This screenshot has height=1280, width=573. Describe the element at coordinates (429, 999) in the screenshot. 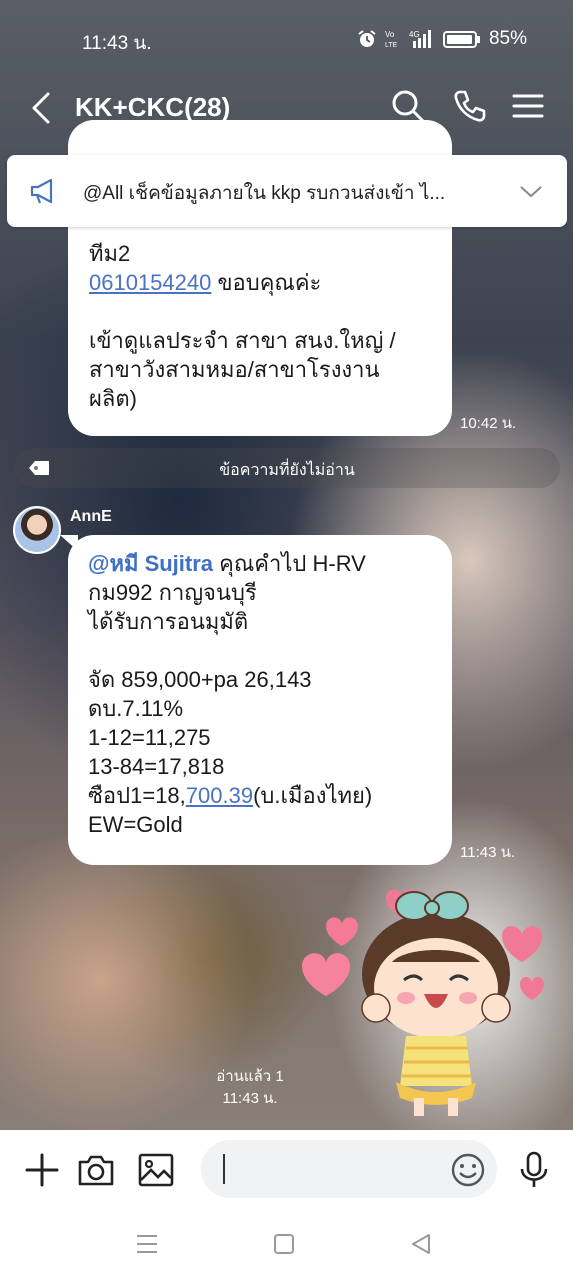

I see `sticker-girl-hearts` at that location.